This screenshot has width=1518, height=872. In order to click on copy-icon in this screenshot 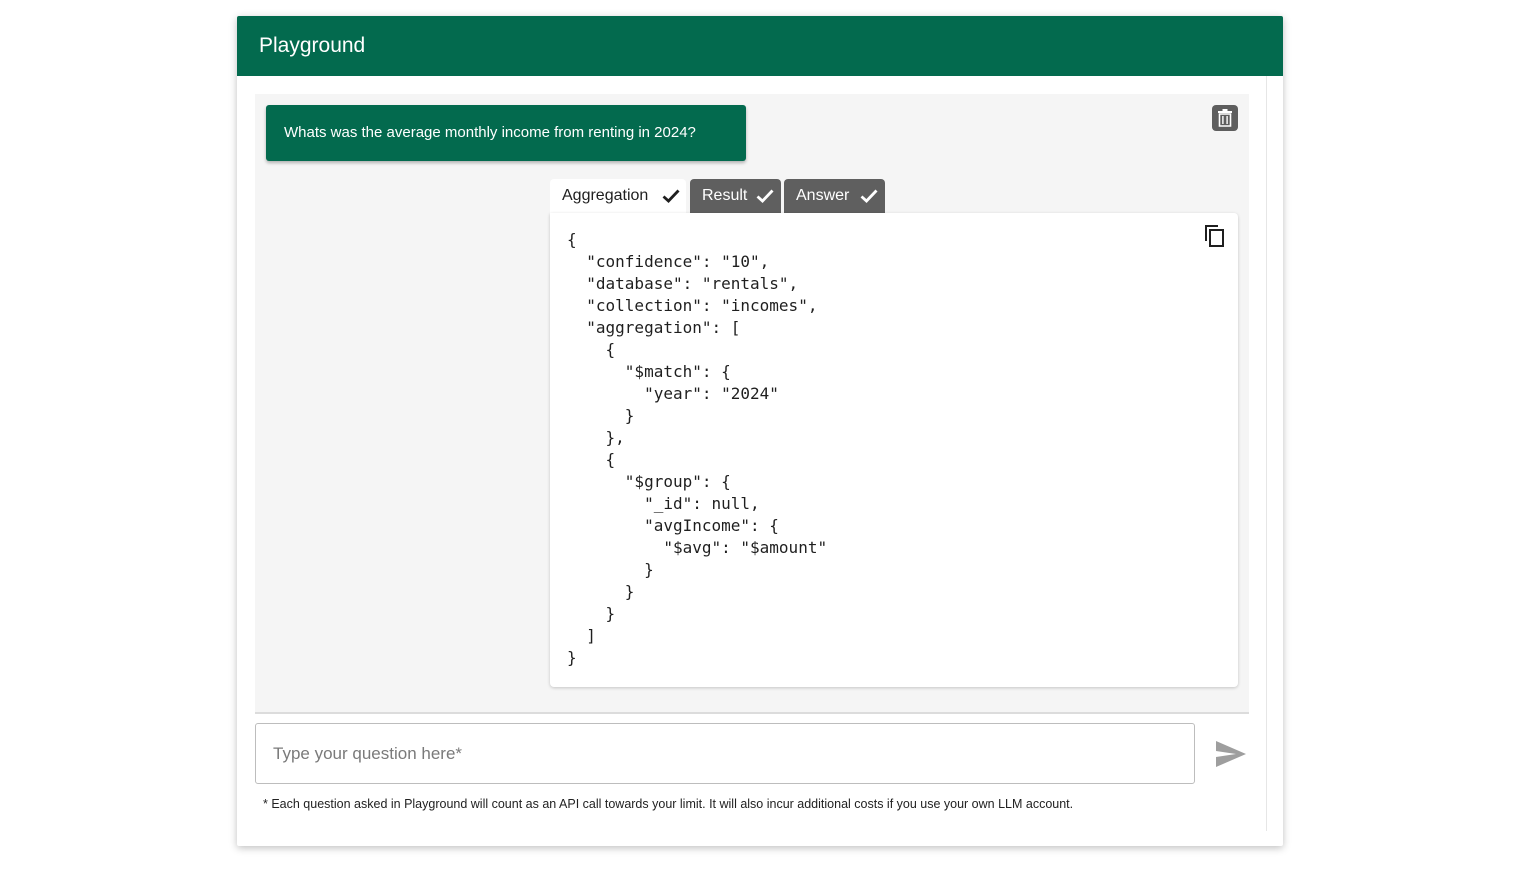, I will do `click(1214, 236)`.